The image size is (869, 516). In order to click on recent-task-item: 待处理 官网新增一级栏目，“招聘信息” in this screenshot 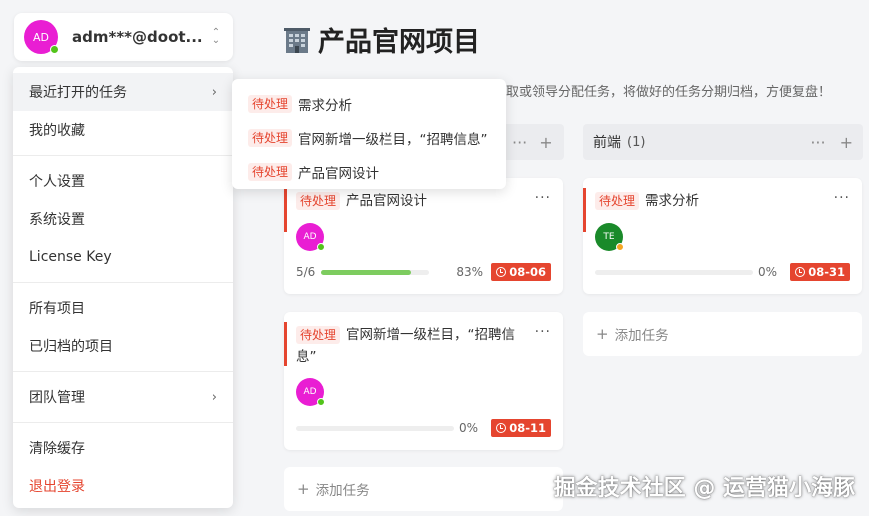, I will do `click(369, 138)`.